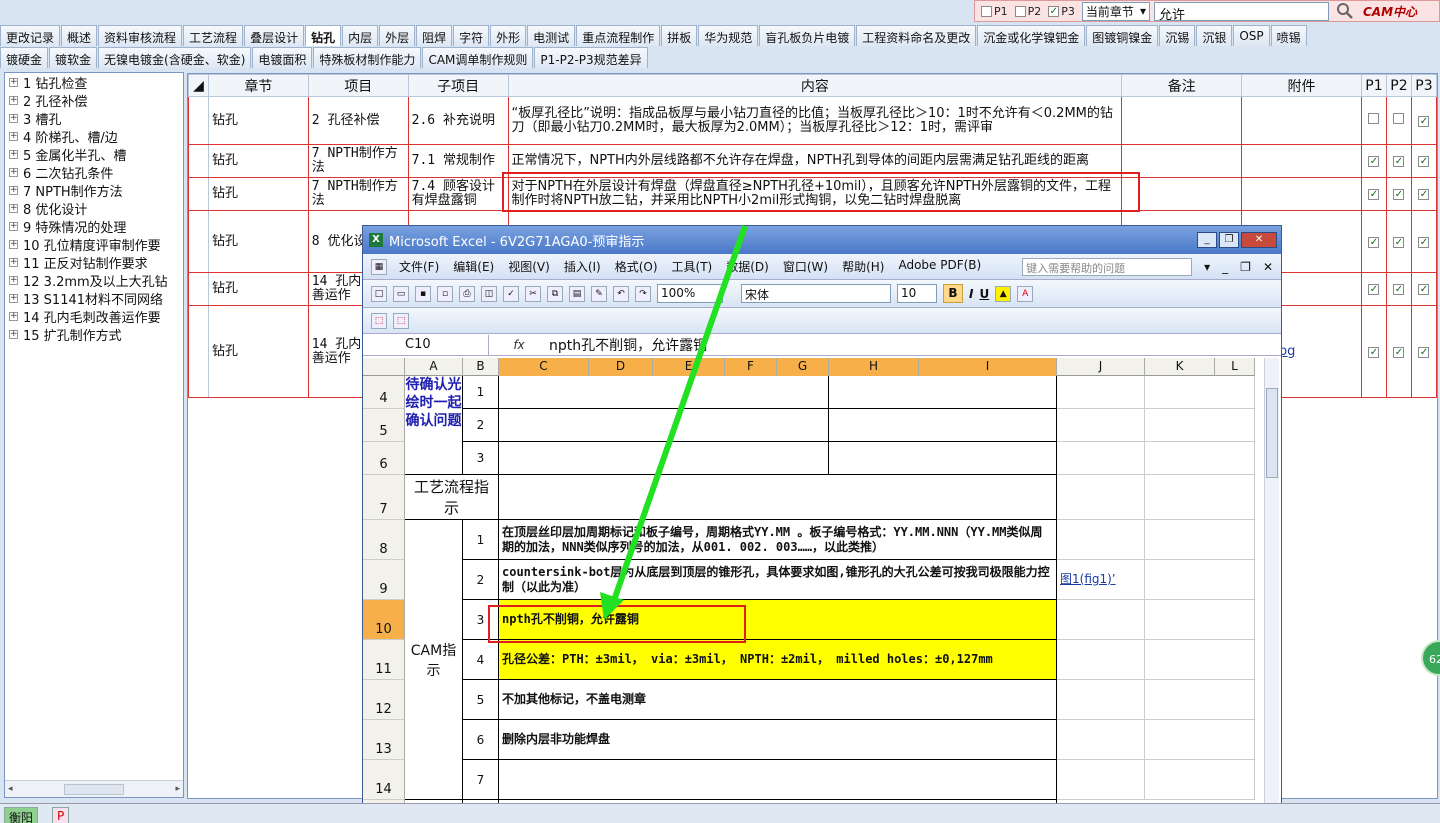 The width and height of the screenshot is (1440, 823). I want to click on taskbar-item-1: 衡阳, so click(21, 815).